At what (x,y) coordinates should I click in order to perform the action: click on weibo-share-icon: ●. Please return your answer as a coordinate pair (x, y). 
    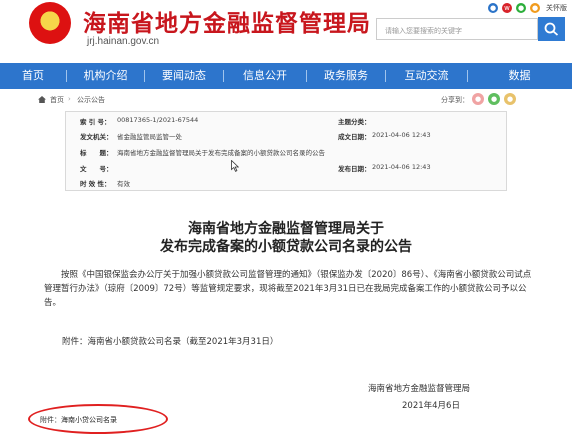
    Looking at the image, I should click on (510, 99).